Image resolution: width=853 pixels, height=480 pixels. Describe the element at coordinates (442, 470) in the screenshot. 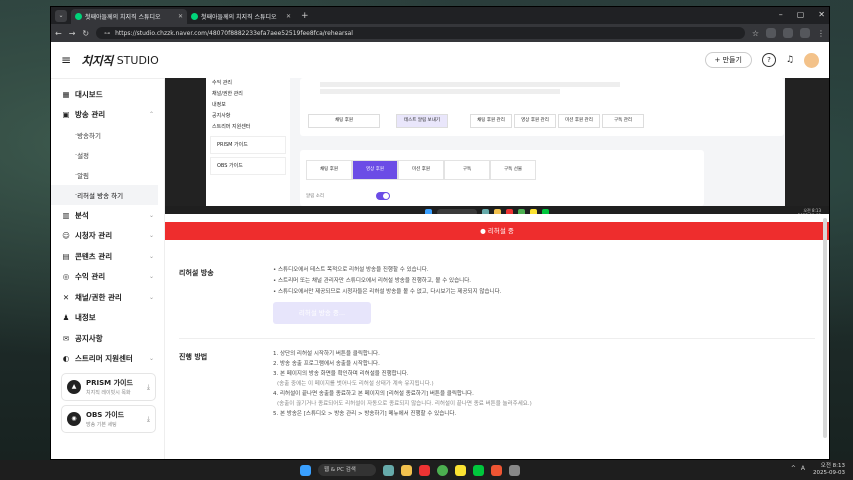

I see `chrome-icon` at that location.